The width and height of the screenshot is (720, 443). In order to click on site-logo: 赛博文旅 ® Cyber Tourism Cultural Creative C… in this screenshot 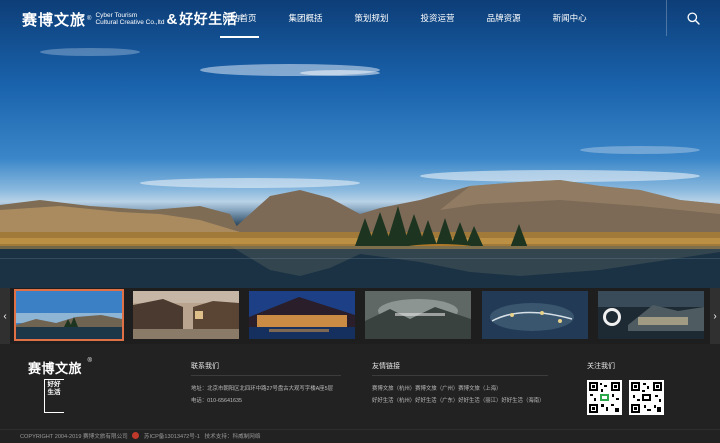, I will do `click(132, 19)`.